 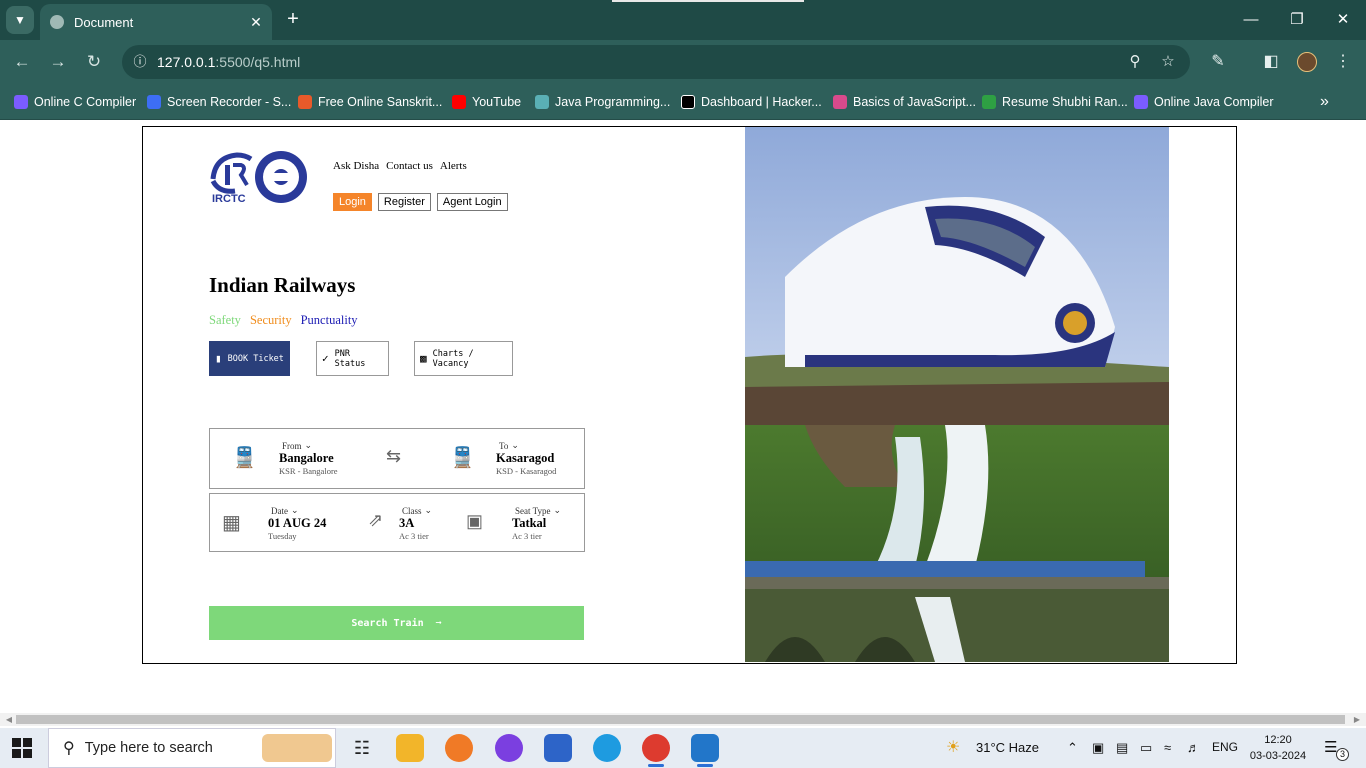 I want to click on url-path: :5500/q5.html, so click(x=258, y=62).